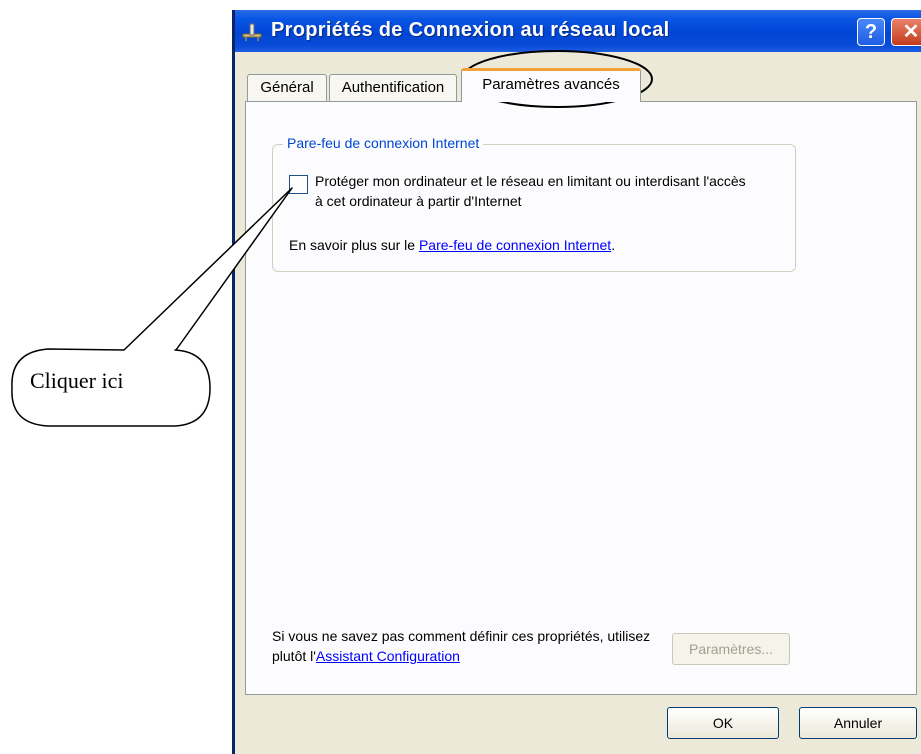 Image resolution: width=921 pixels, height=754 pixels. What do you see at coordinates (383, 143) in the screenshot?
I see `firewall-group-title: Pare-feu de connexion Internet` at bounding box center [383, 143].